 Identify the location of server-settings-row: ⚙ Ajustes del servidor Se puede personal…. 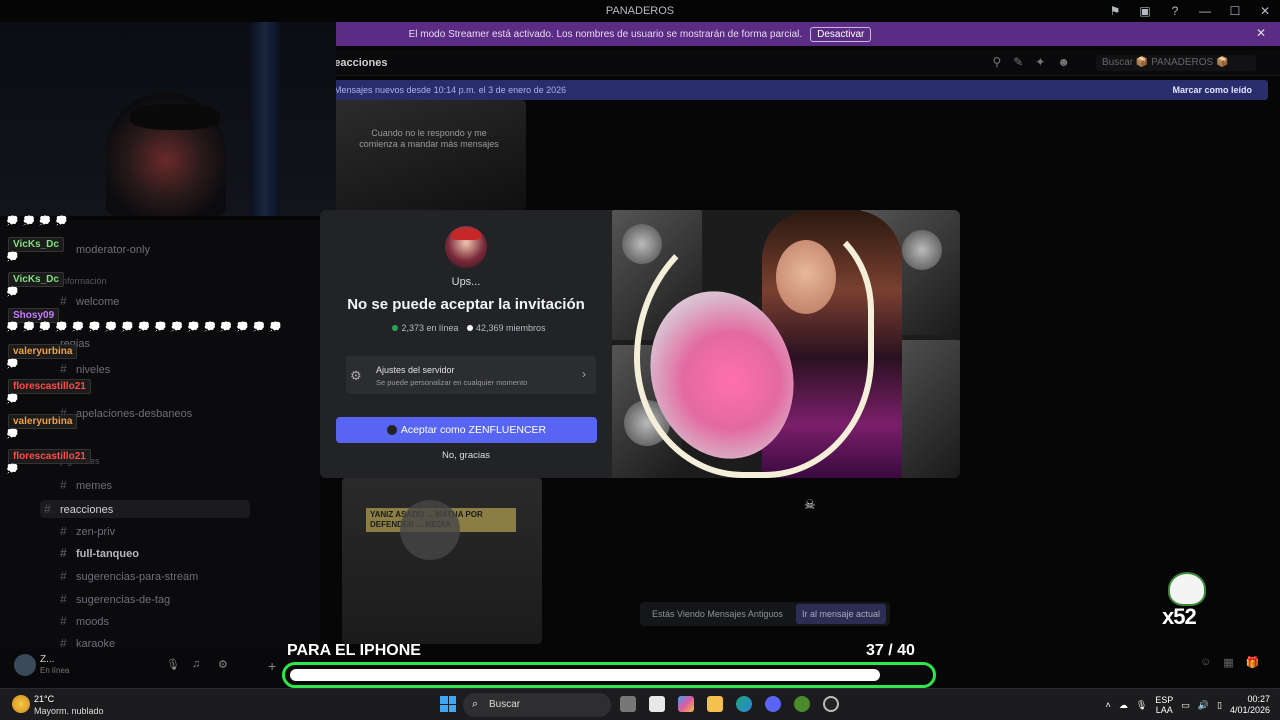
(471, 375).